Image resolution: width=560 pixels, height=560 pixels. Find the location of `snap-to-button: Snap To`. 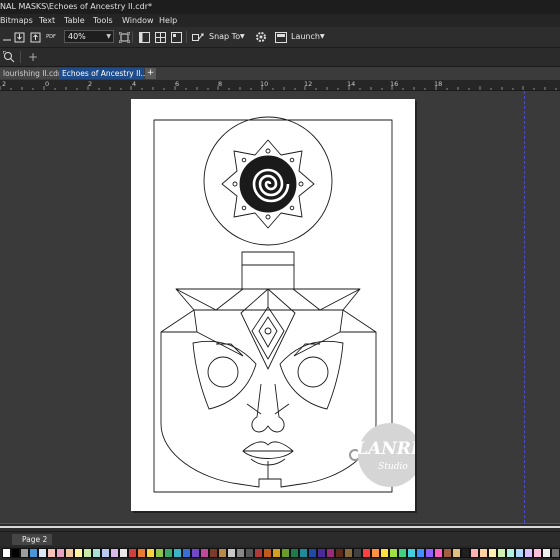

snap-to-button: Snap To is located at coordinates (224, 36).